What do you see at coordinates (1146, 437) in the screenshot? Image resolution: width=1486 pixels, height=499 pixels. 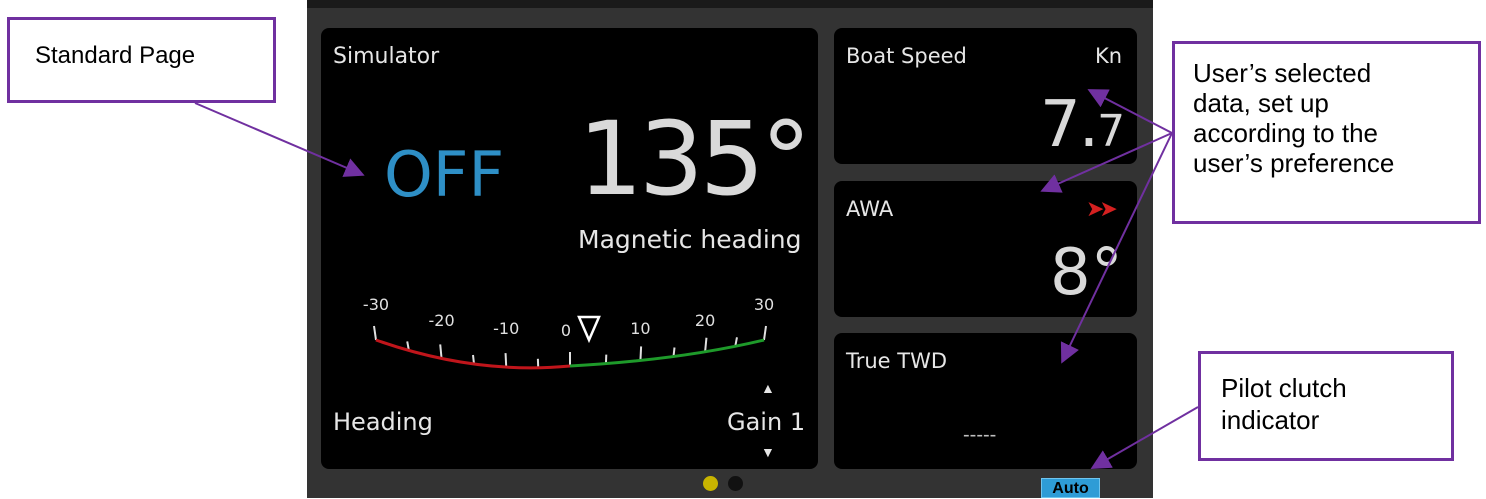 I see `arrow-pilot-clutch` at bounding box center [1146, 437].